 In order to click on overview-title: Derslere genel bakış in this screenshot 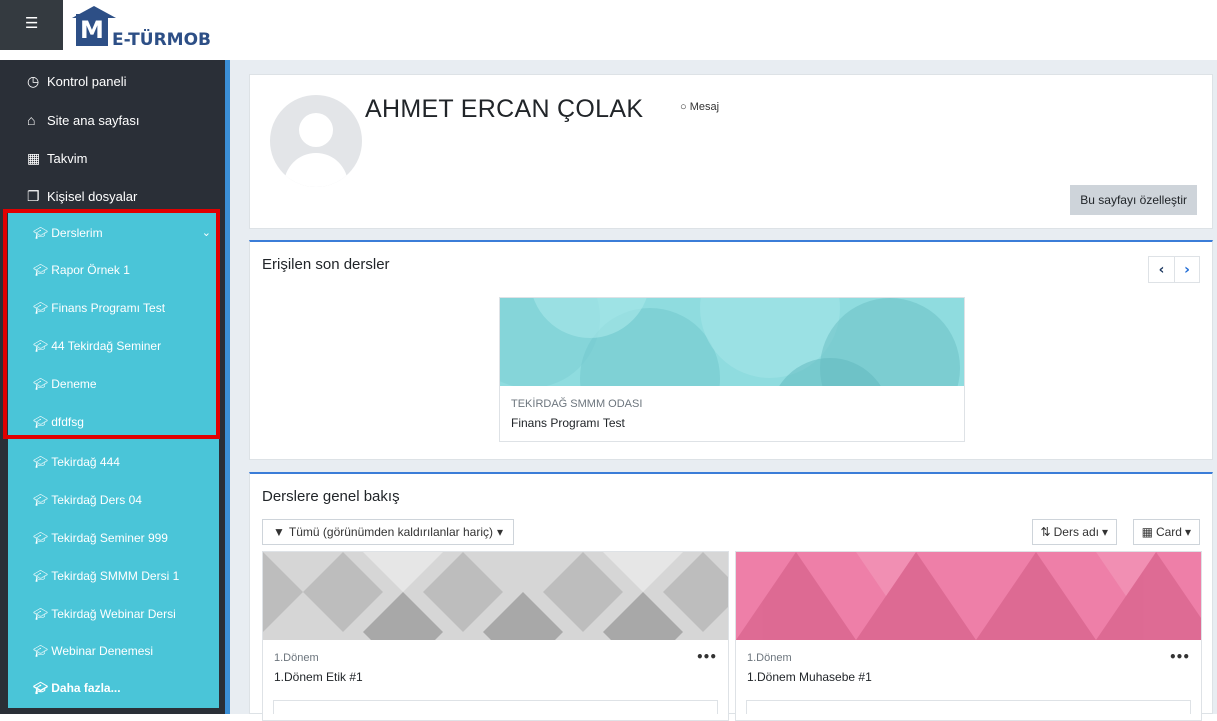, I will do `click(331, 496)`.